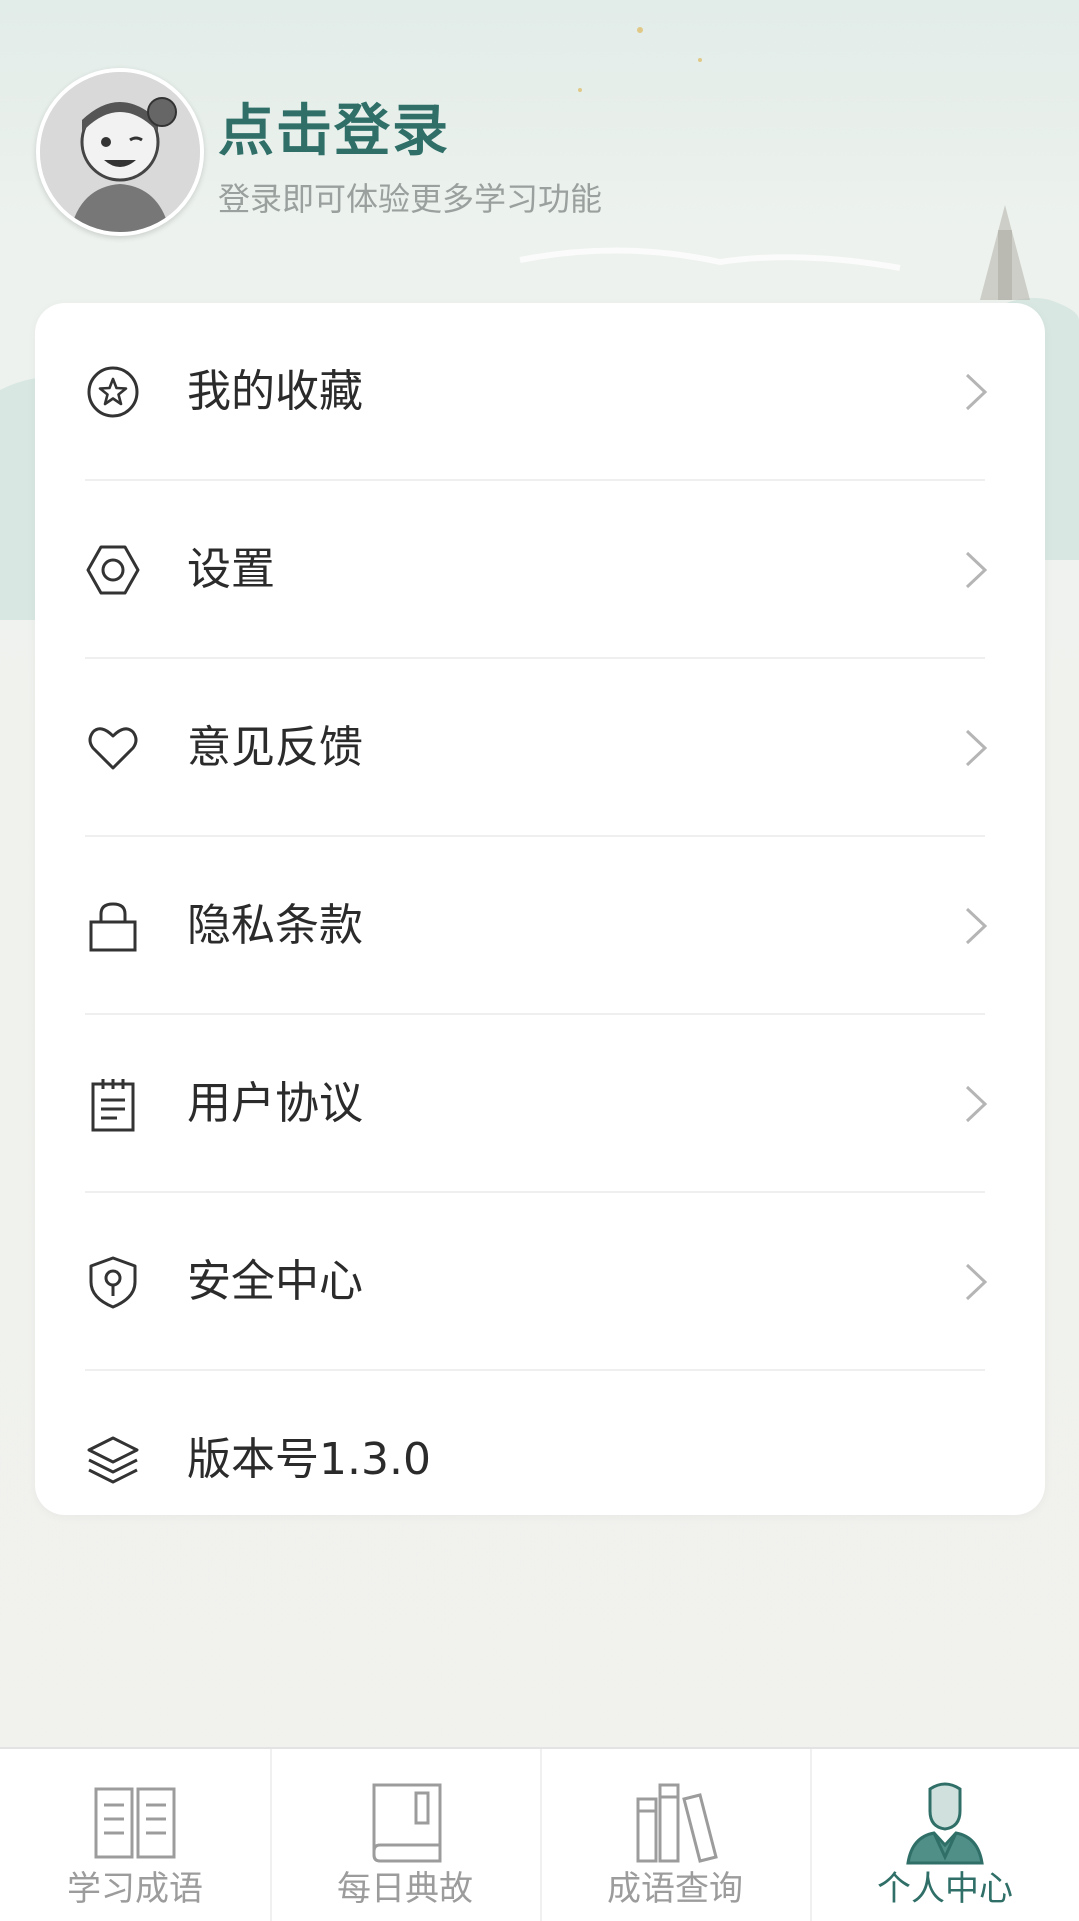 The image size is (1079, 1921). What do you see at coordinates (410, 199) in the screenshot?
I see `login-subtitle: 登录即可体验更多学习功能` at bounding box center [410, 199].